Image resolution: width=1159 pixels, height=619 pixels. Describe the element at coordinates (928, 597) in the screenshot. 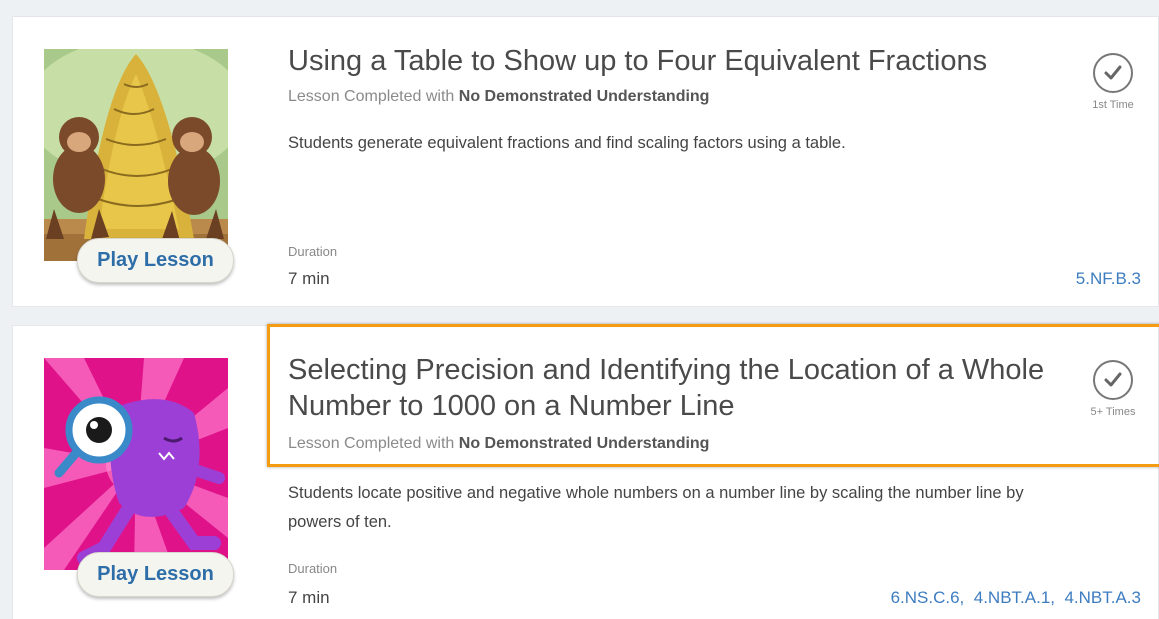

I see `standard-link: 6.NS.C.6,` at that location.